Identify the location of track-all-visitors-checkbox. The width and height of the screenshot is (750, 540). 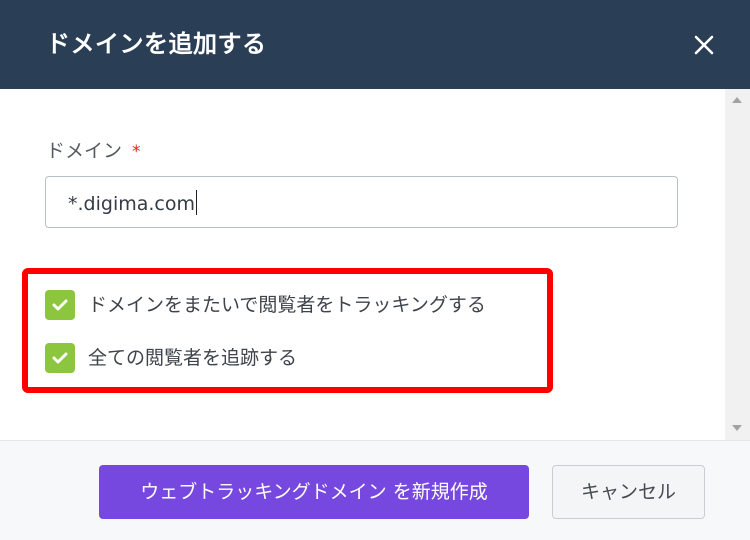
(60, 358).